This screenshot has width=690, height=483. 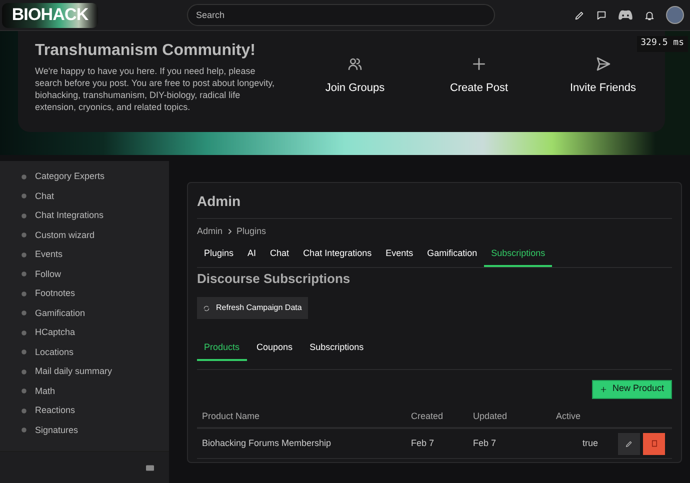 What do you see at coordinates (84, 216) in the screenshot?
I see `sidebar-item: Chat Integrations` at bounding box center [84, 216].